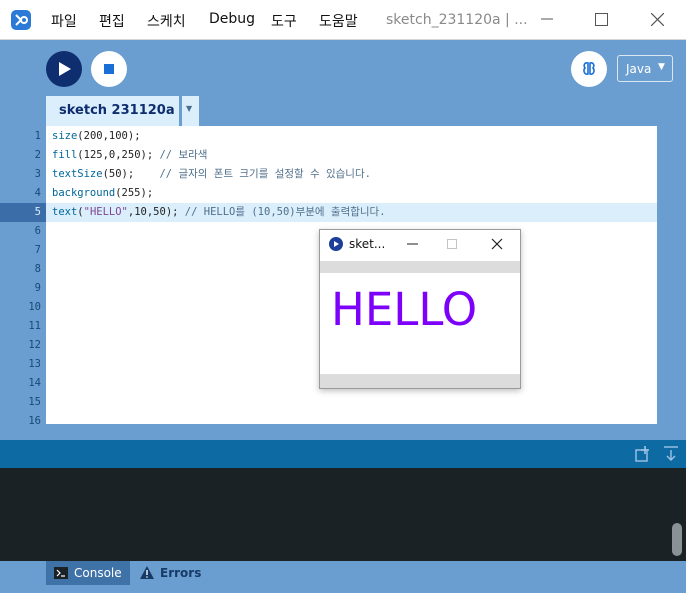 The height and width of the screenshot is (593, 686). I want to click on code-token: (200,100);, so click(109, 136).